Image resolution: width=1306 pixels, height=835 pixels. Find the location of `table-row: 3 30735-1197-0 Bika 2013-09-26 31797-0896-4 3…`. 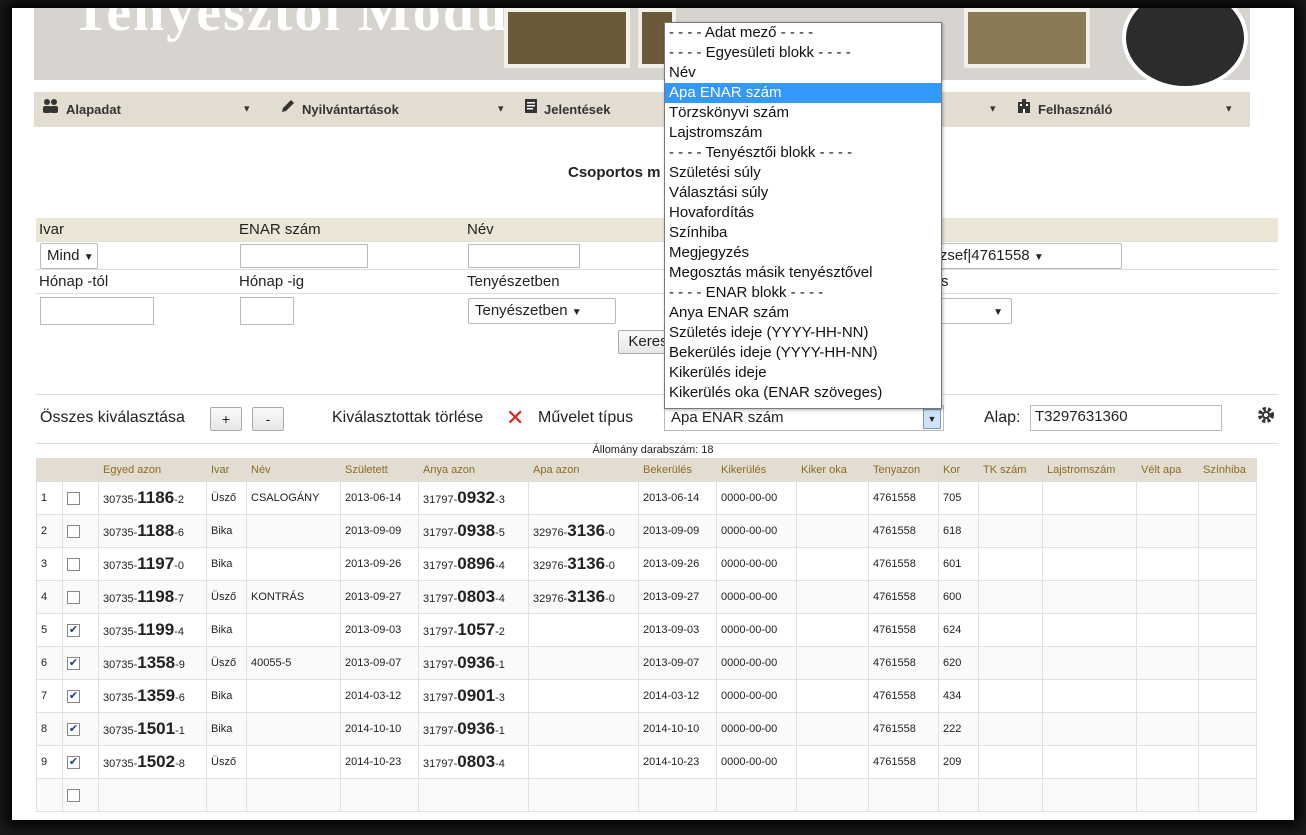

table-row: 3 30735-1197-0 Bika 2013-09-26 31797-0896-4 3… is located at coordinates (646, 564).